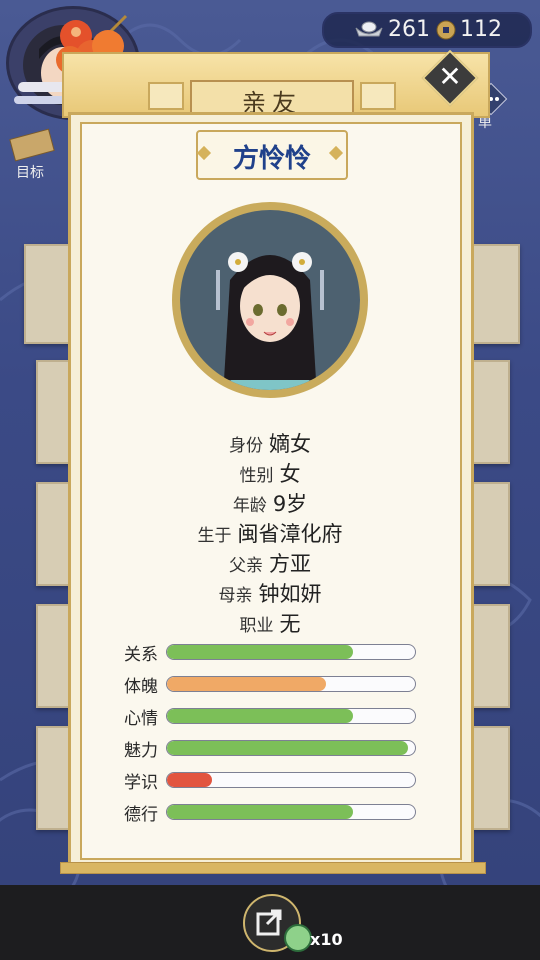  I want to click on info-value: 嫡女, so click(290, 444).